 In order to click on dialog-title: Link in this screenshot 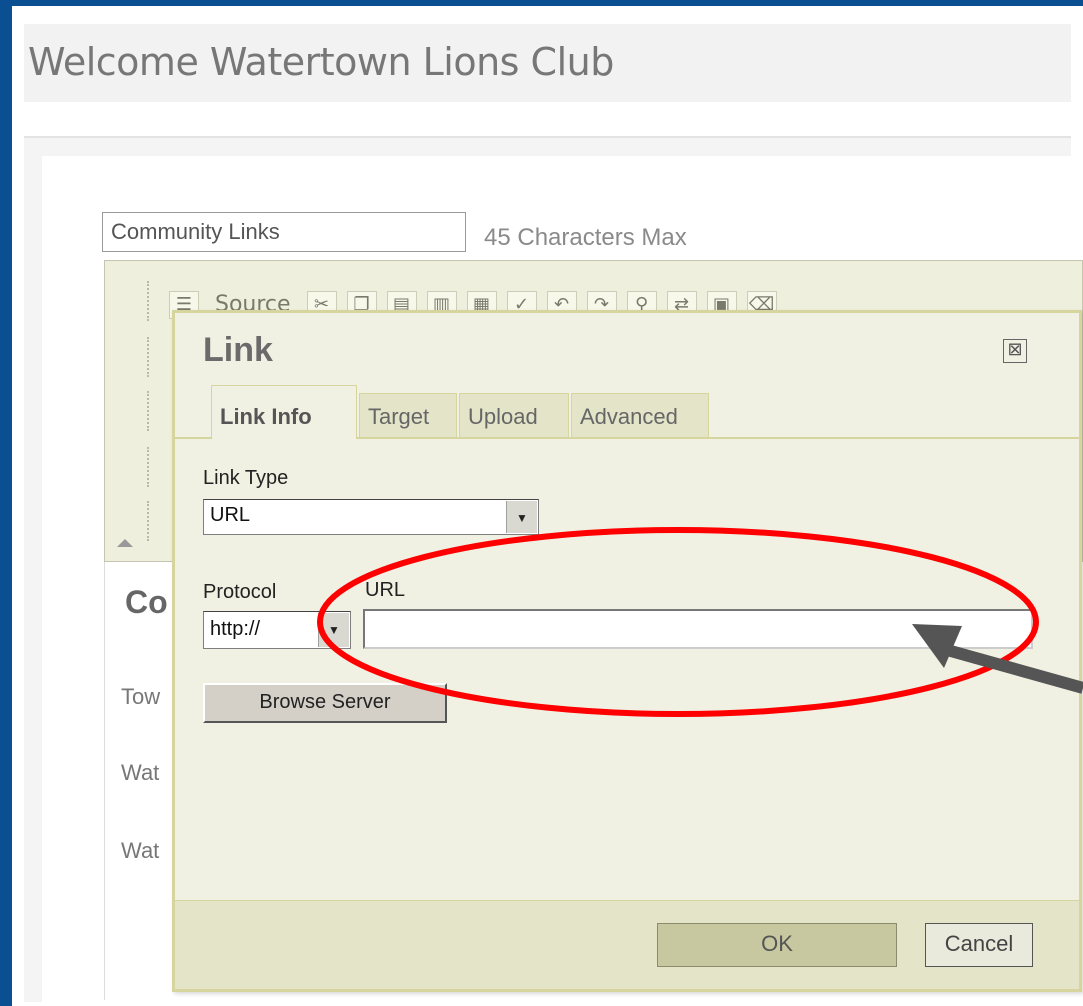, I will do `click(238, 350)`.